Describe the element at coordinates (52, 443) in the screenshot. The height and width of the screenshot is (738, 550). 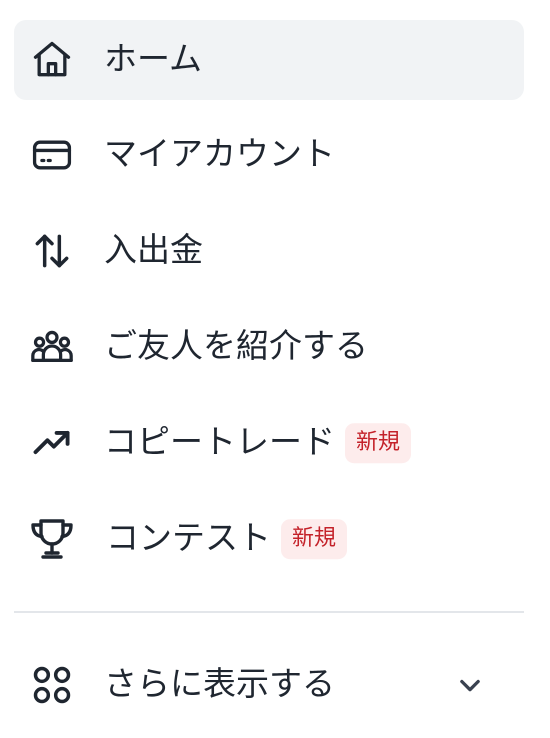
I see `trending-up-icon` at that location.